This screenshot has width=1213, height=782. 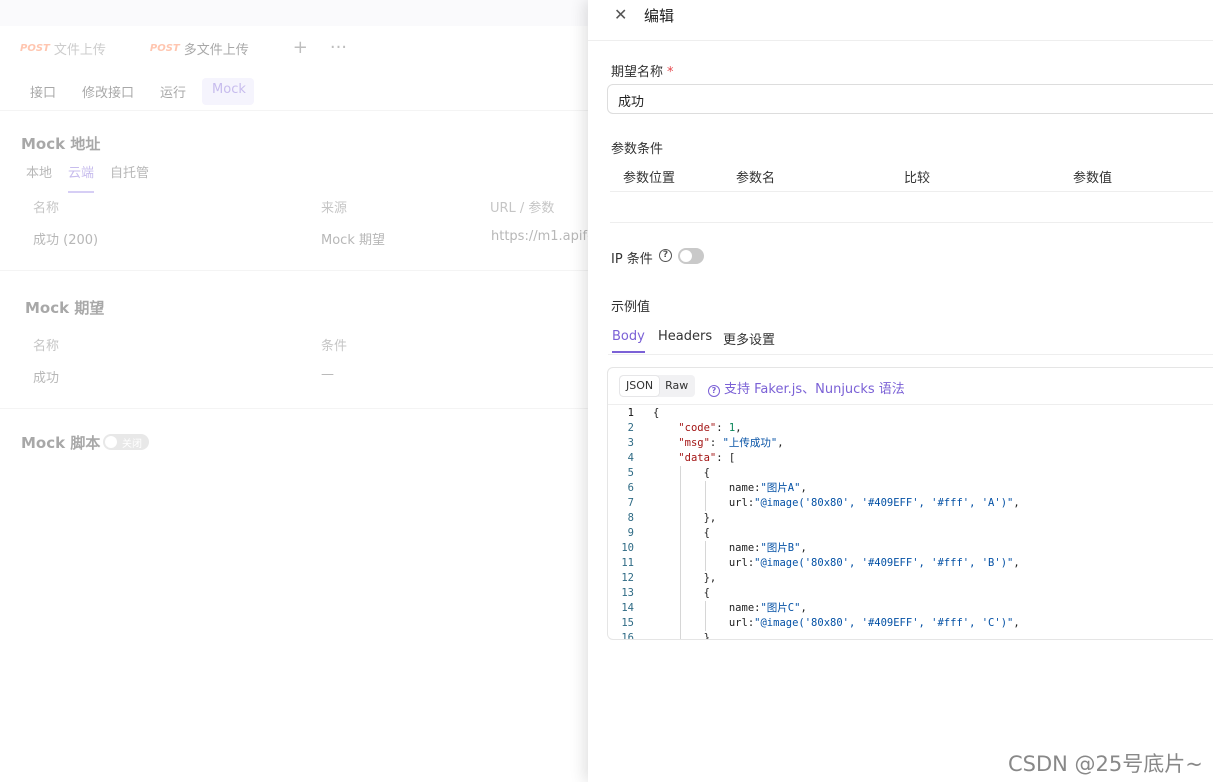 I want to click on subtab-api: 接口, so click(x=42, y=91).